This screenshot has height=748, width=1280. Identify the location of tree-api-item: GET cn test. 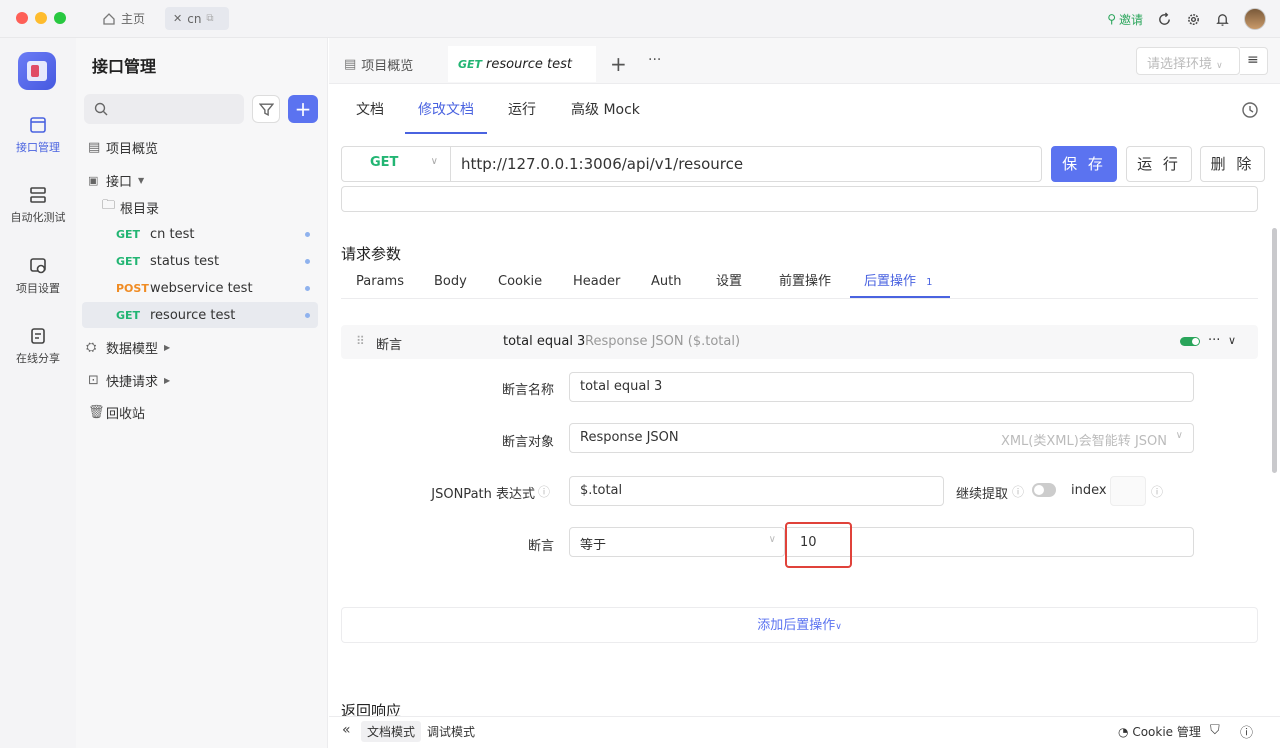
(200, 234).